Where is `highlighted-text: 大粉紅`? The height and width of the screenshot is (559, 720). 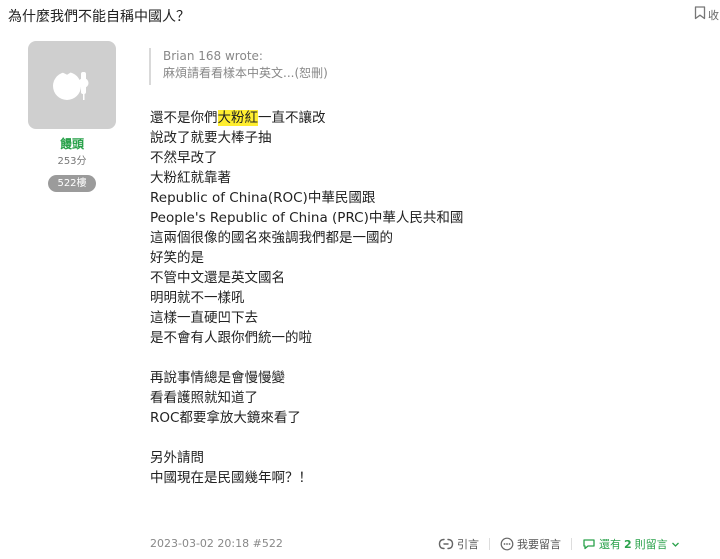 highlighted-text: 大粉紅 is located at coordinates (237, 118).